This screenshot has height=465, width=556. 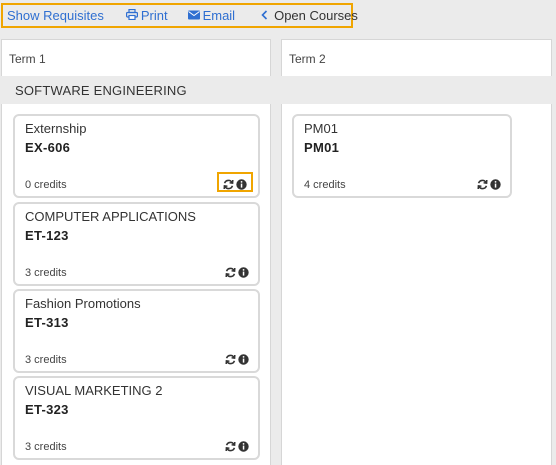 I want to click on print-button: Print, so click(x=146, y=15).